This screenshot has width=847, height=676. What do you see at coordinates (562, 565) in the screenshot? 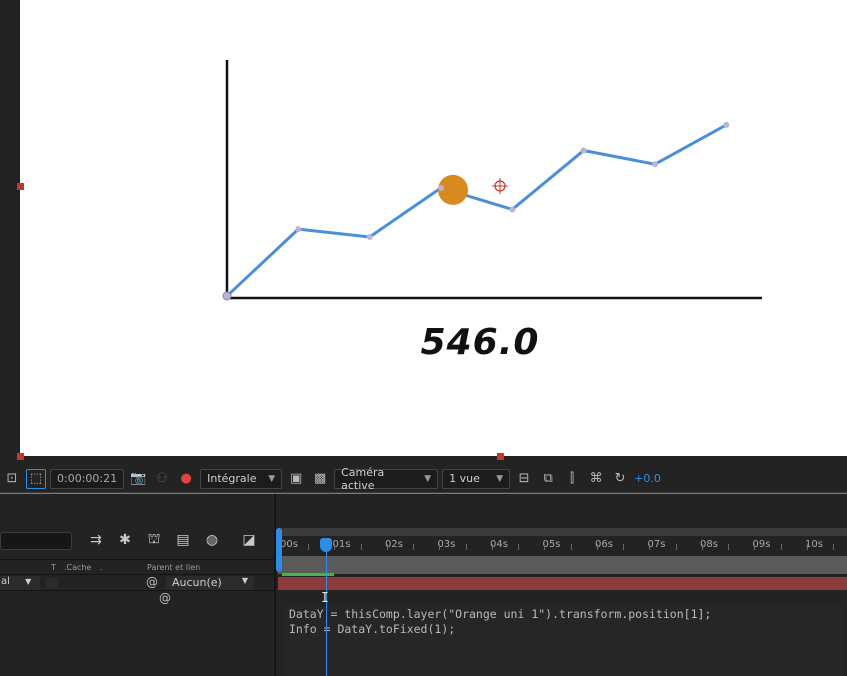
I see `work-area-bar` at bounding box center [562, 565].